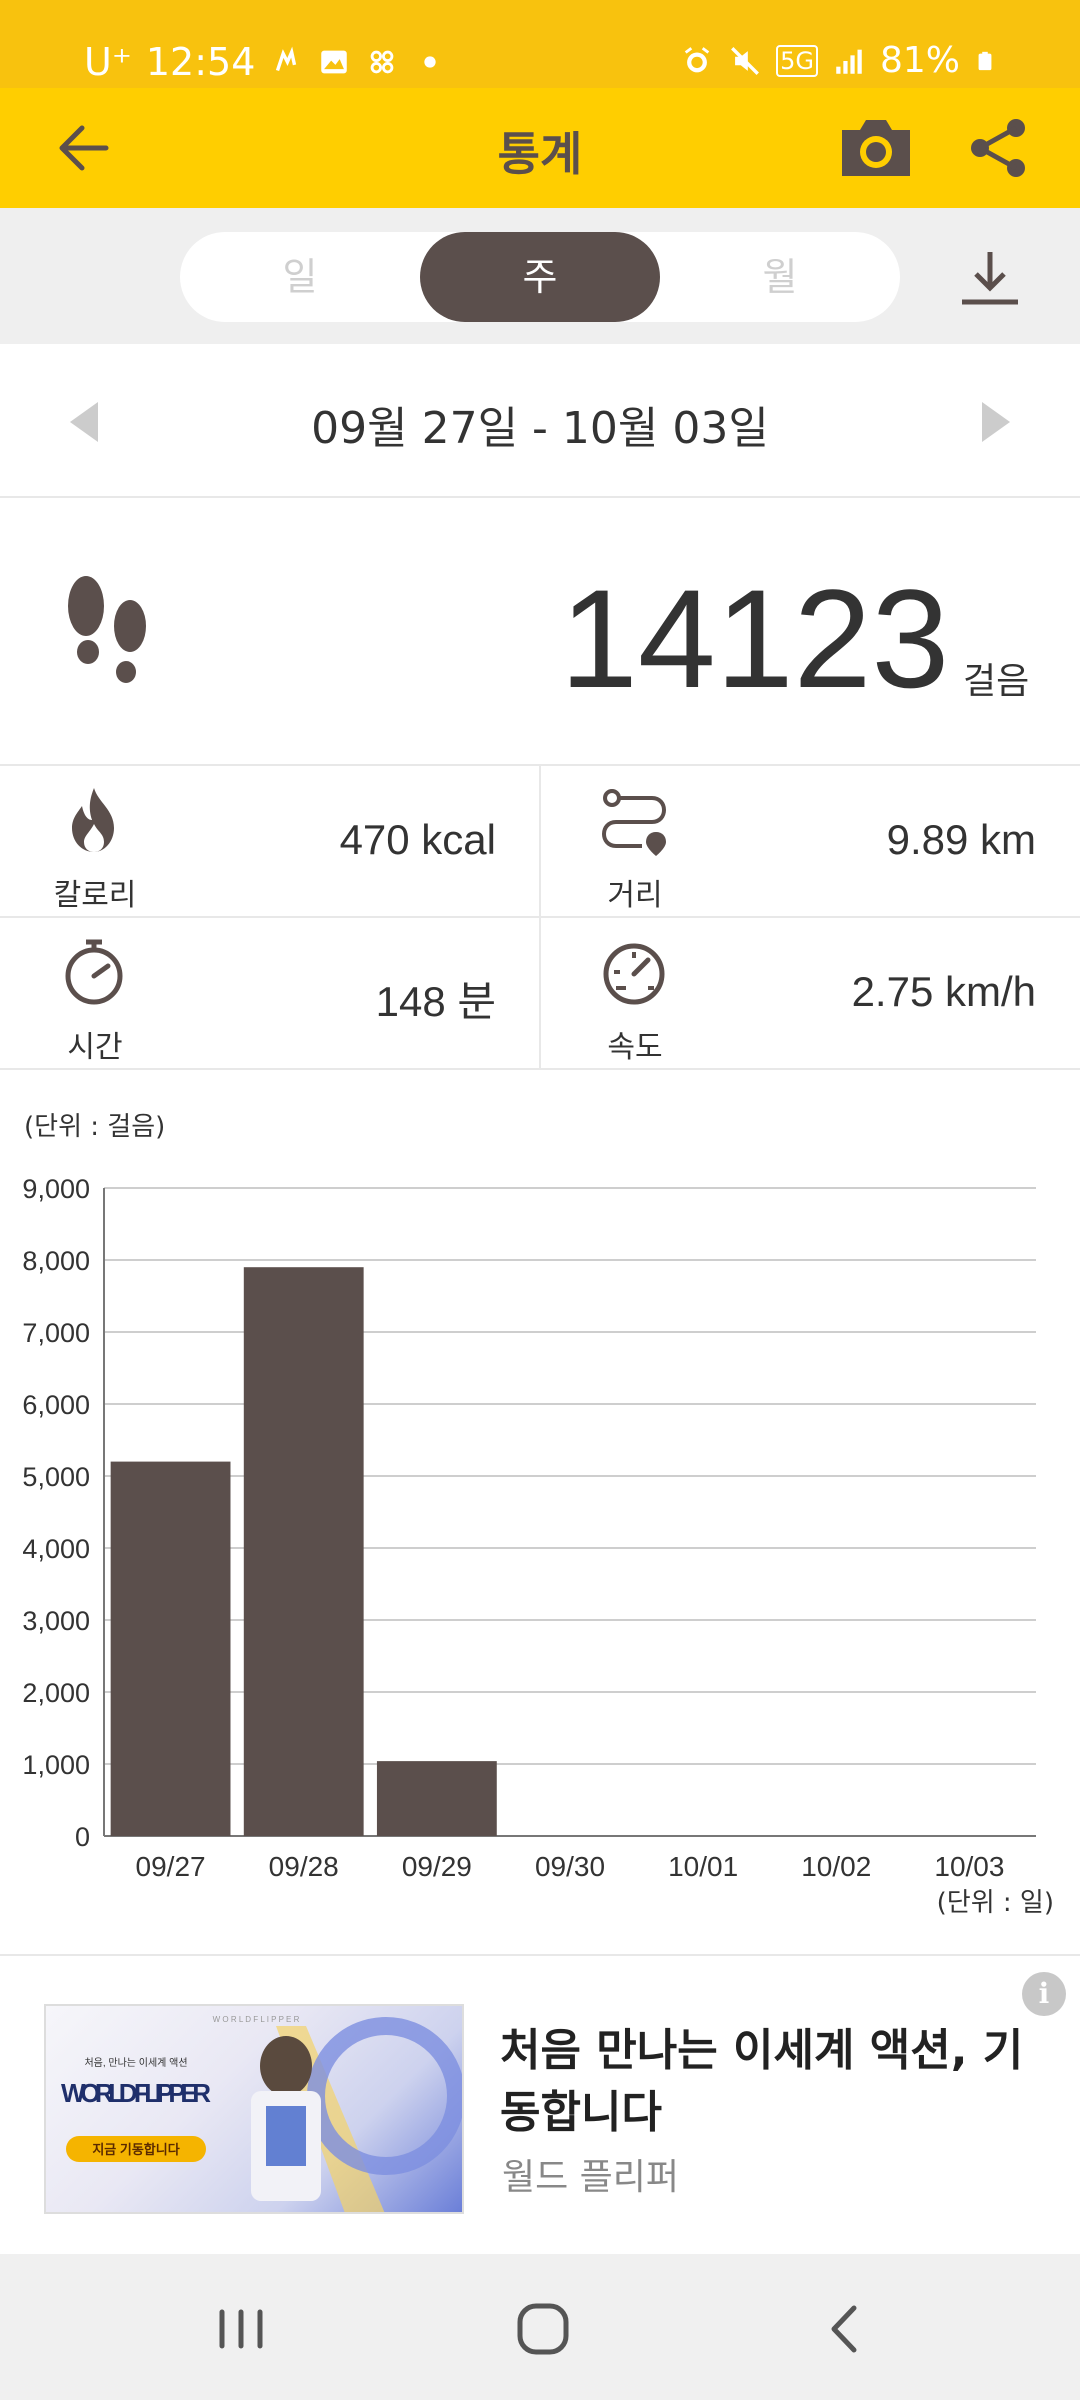 The image size is (1080, 2400). I want to click on x-unit-label: (단위 : 일), so click(995, 1903).